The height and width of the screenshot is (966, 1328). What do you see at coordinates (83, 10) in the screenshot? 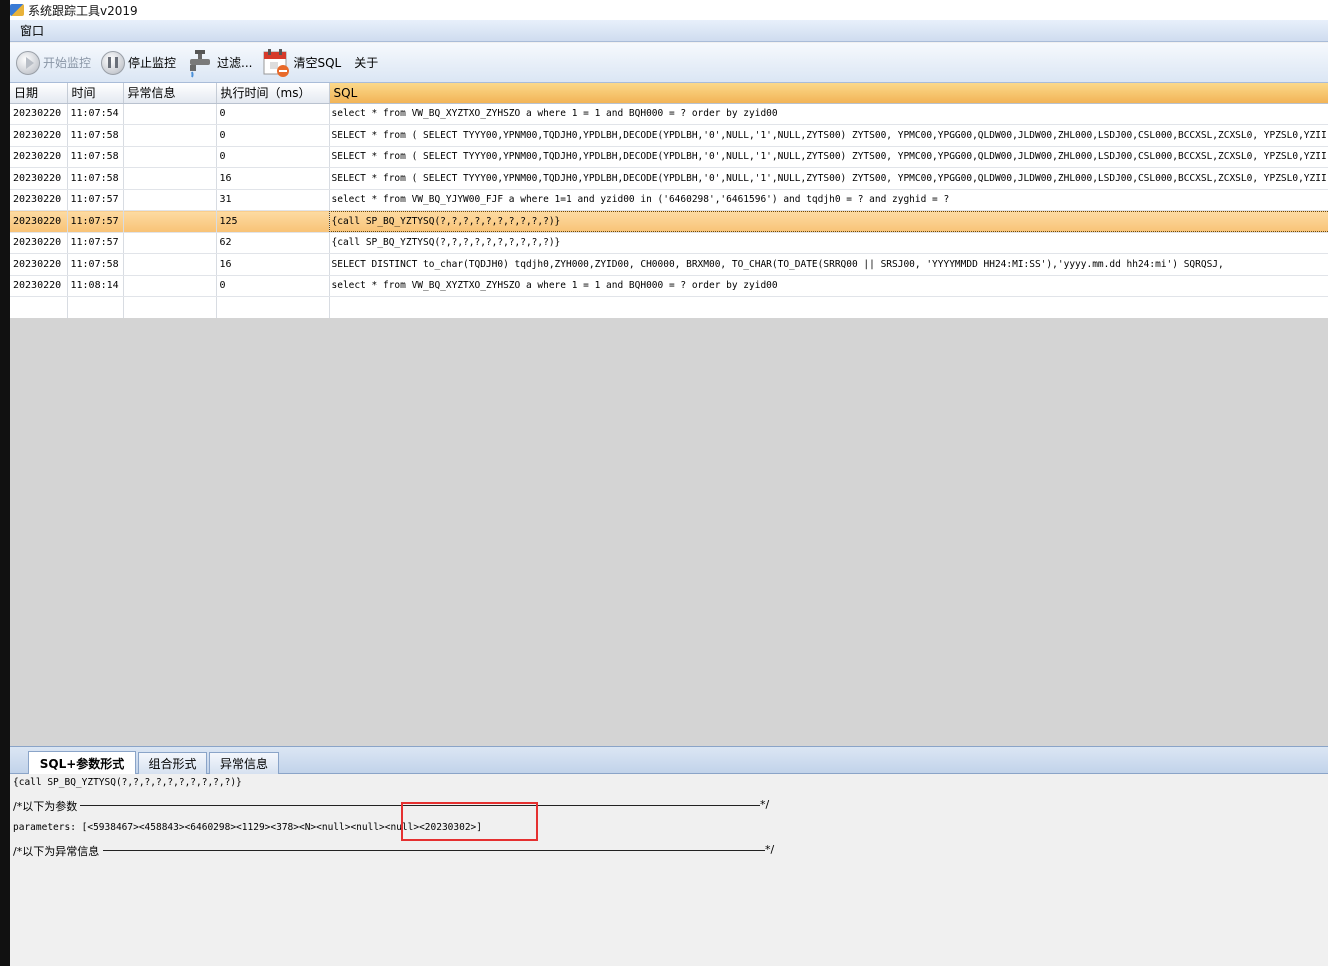
I see `window-title: 系统跟踪工具v2019` at bounding box center [83, 10].